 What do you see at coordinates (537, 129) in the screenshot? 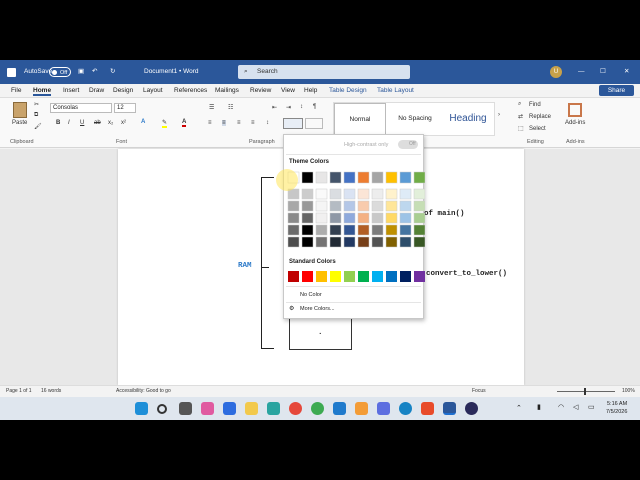
I see `select-button: Select` at bounding box center [537, 129].